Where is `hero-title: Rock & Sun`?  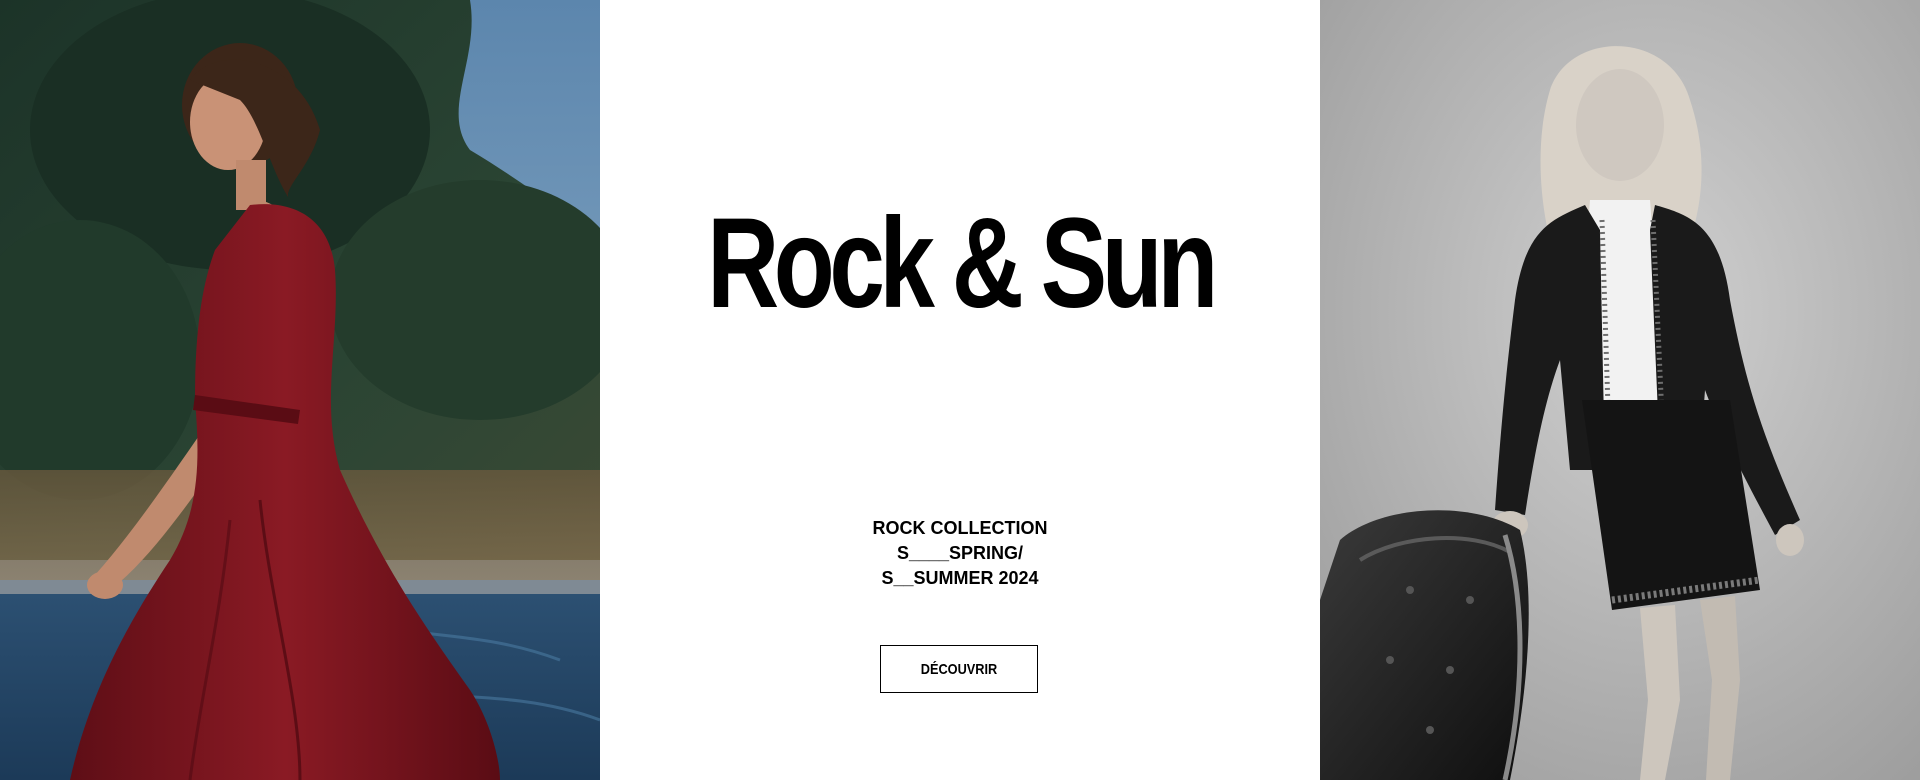 hero-title: Rock & Sun is located at coordinates (962, 263).